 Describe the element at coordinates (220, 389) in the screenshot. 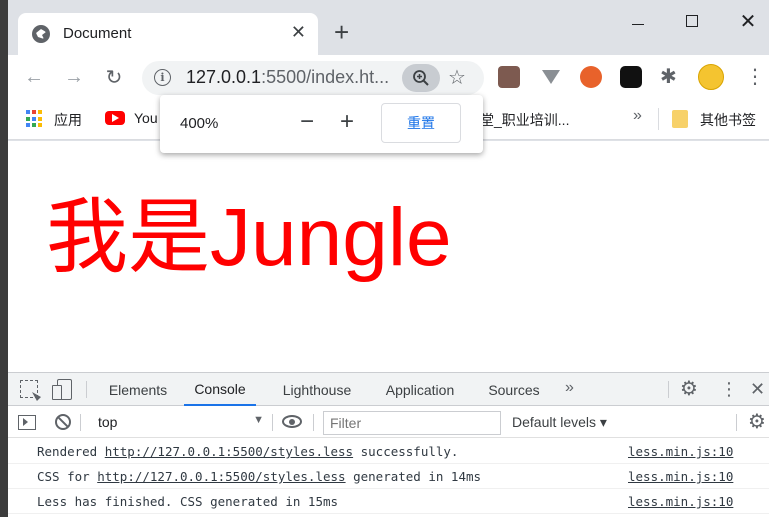

I see `tab-console: Console` at that location.